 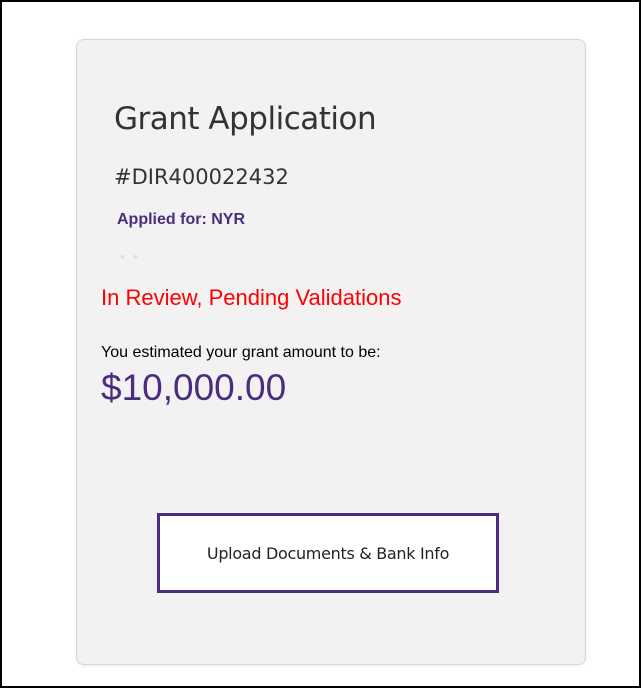 I want to click on applied-for-label: Applied for: NYR, so click(x=181, y=219).